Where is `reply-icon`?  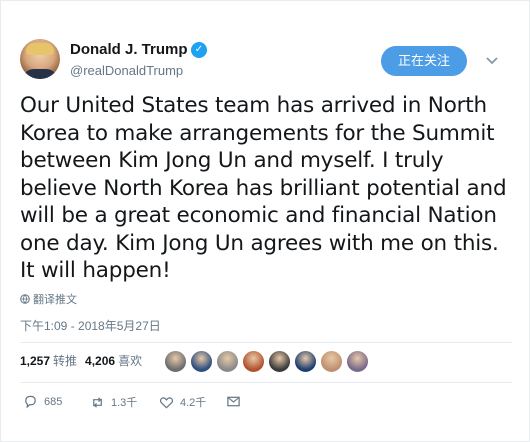
reply-icon is located at coordinates (30, 402).